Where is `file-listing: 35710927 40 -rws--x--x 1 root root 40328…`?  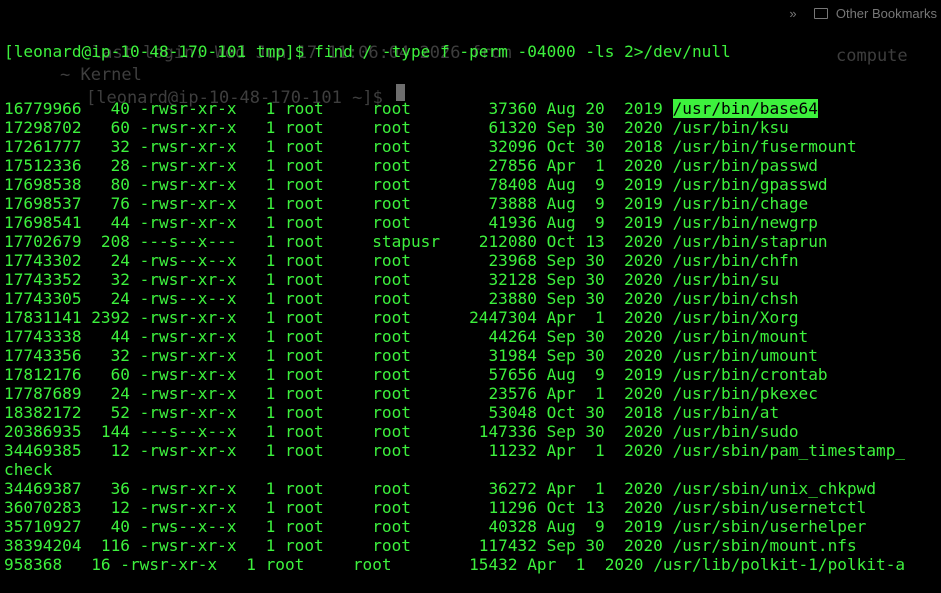 file-listing: 35710927 40 -rws--x--x 1 root root 40328… is located at coordinates (338, 526).